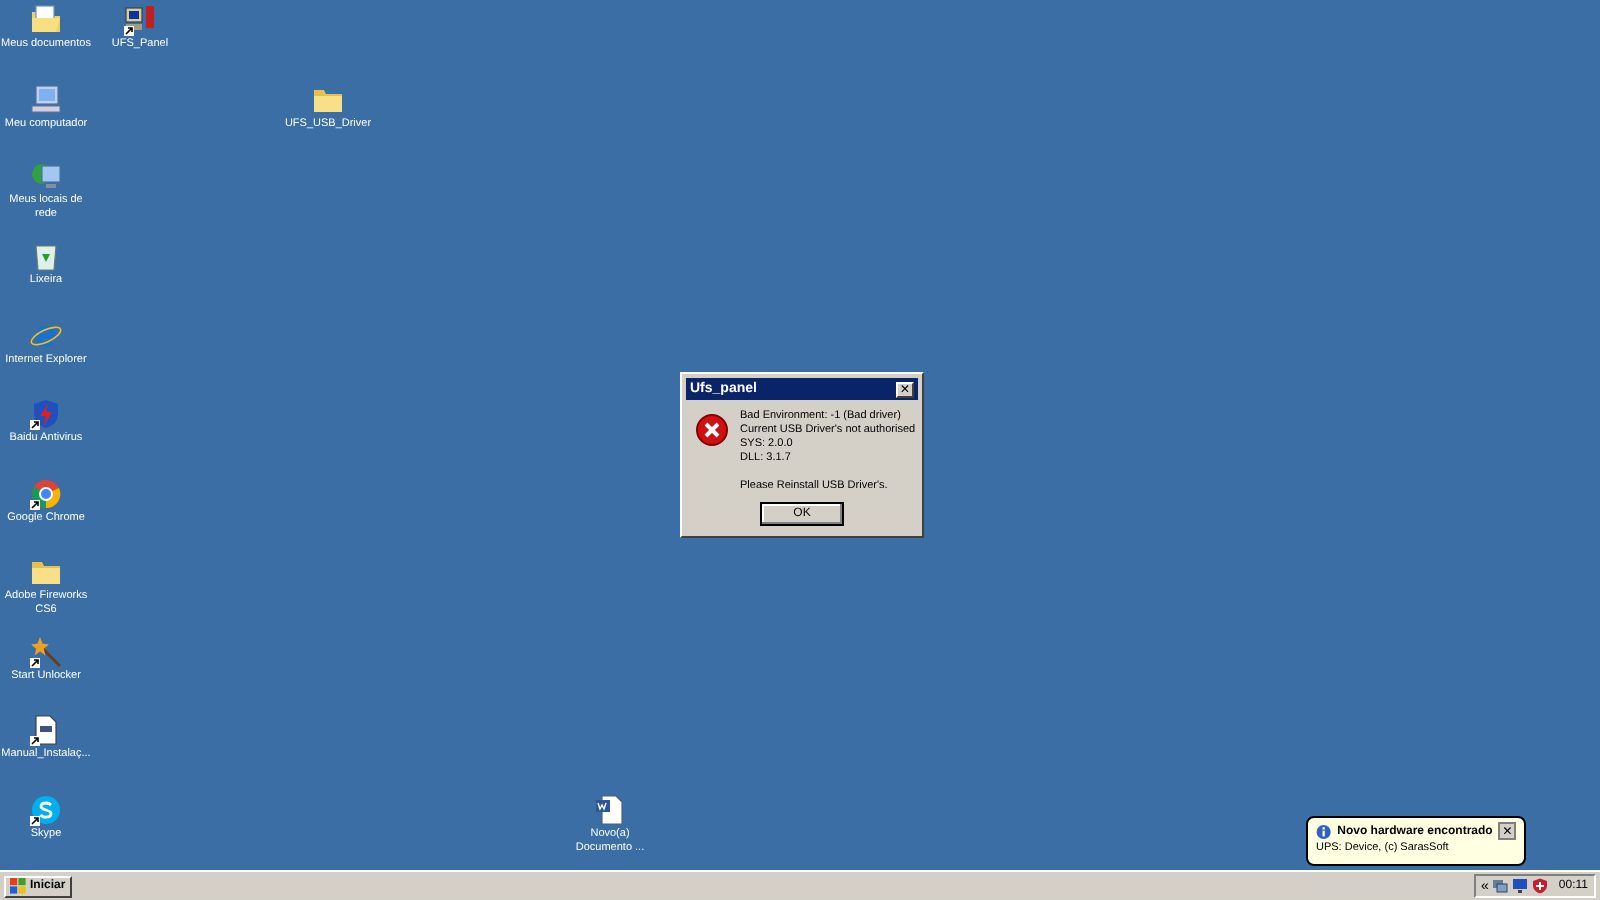  Describe the element at coordinates (1324, 831) in the screenshot. I see `info-icon` at that location.